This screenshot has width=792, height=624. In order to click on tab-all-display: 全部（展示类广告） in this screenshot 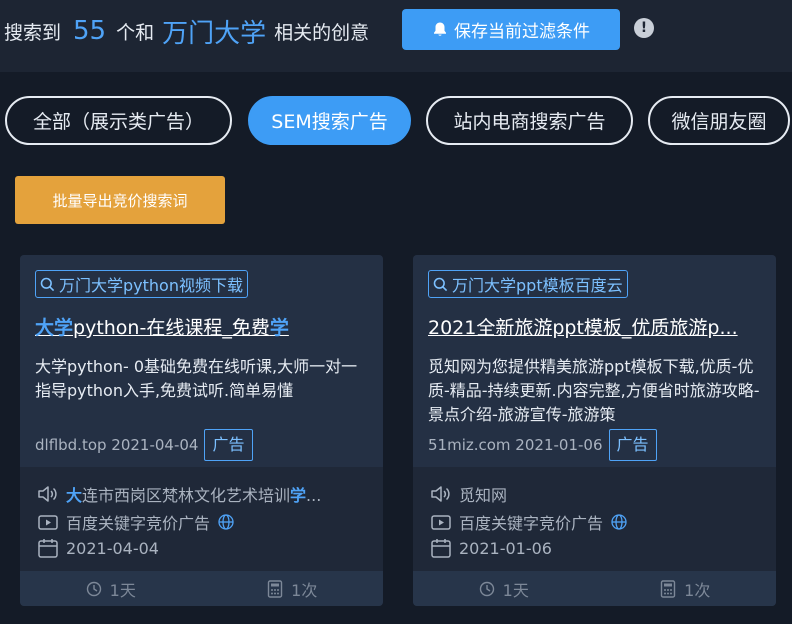, I will do `click(118, 120)`.